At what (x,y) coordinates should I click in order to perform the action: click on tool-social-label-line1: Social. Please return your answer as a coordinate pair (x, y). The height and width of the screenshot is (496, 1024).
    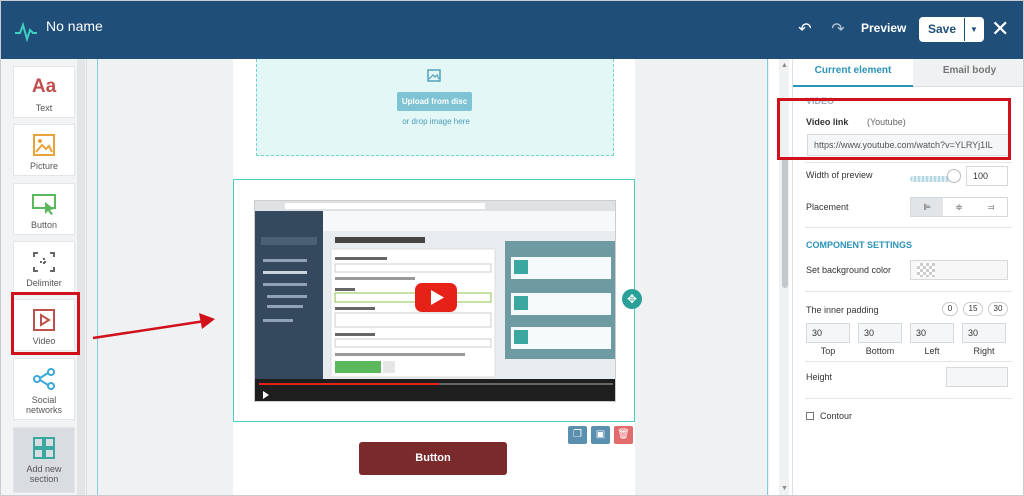
    Looking at the image, I should click on (44, 400).